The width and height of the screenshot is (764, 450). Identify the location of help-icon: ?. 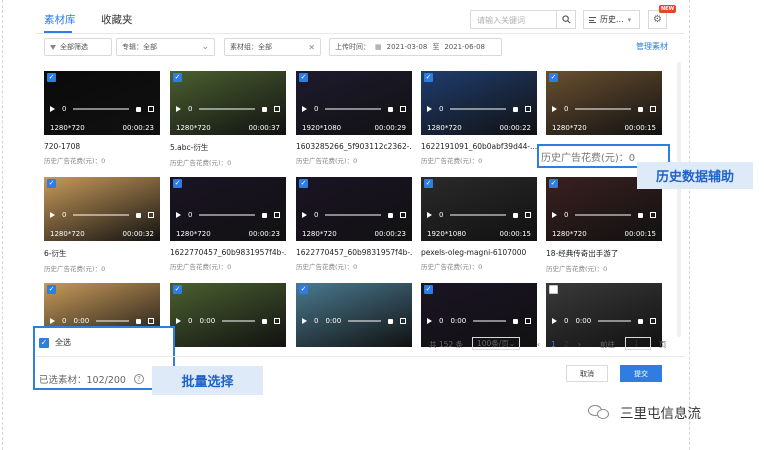
(138, 379).